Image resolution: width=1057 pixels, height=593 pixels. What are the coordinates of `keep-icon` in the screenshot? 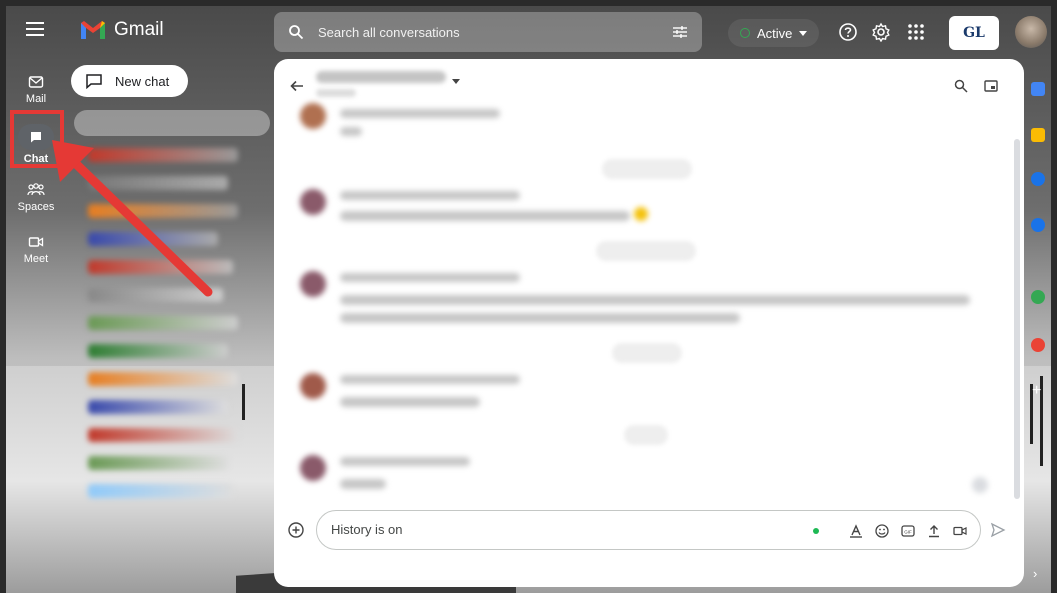 It's located at (1038, 135).